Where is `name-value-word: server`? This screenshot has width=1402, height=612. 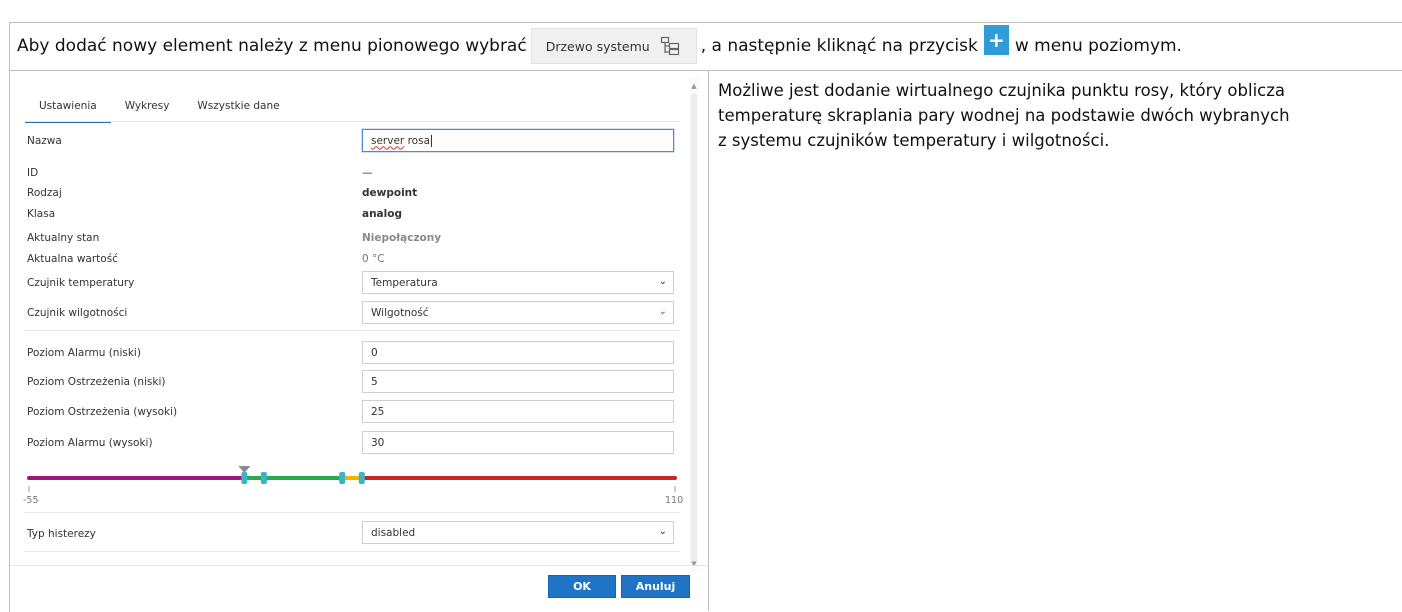 name-value-word: server is located at coordinates (388, 140).